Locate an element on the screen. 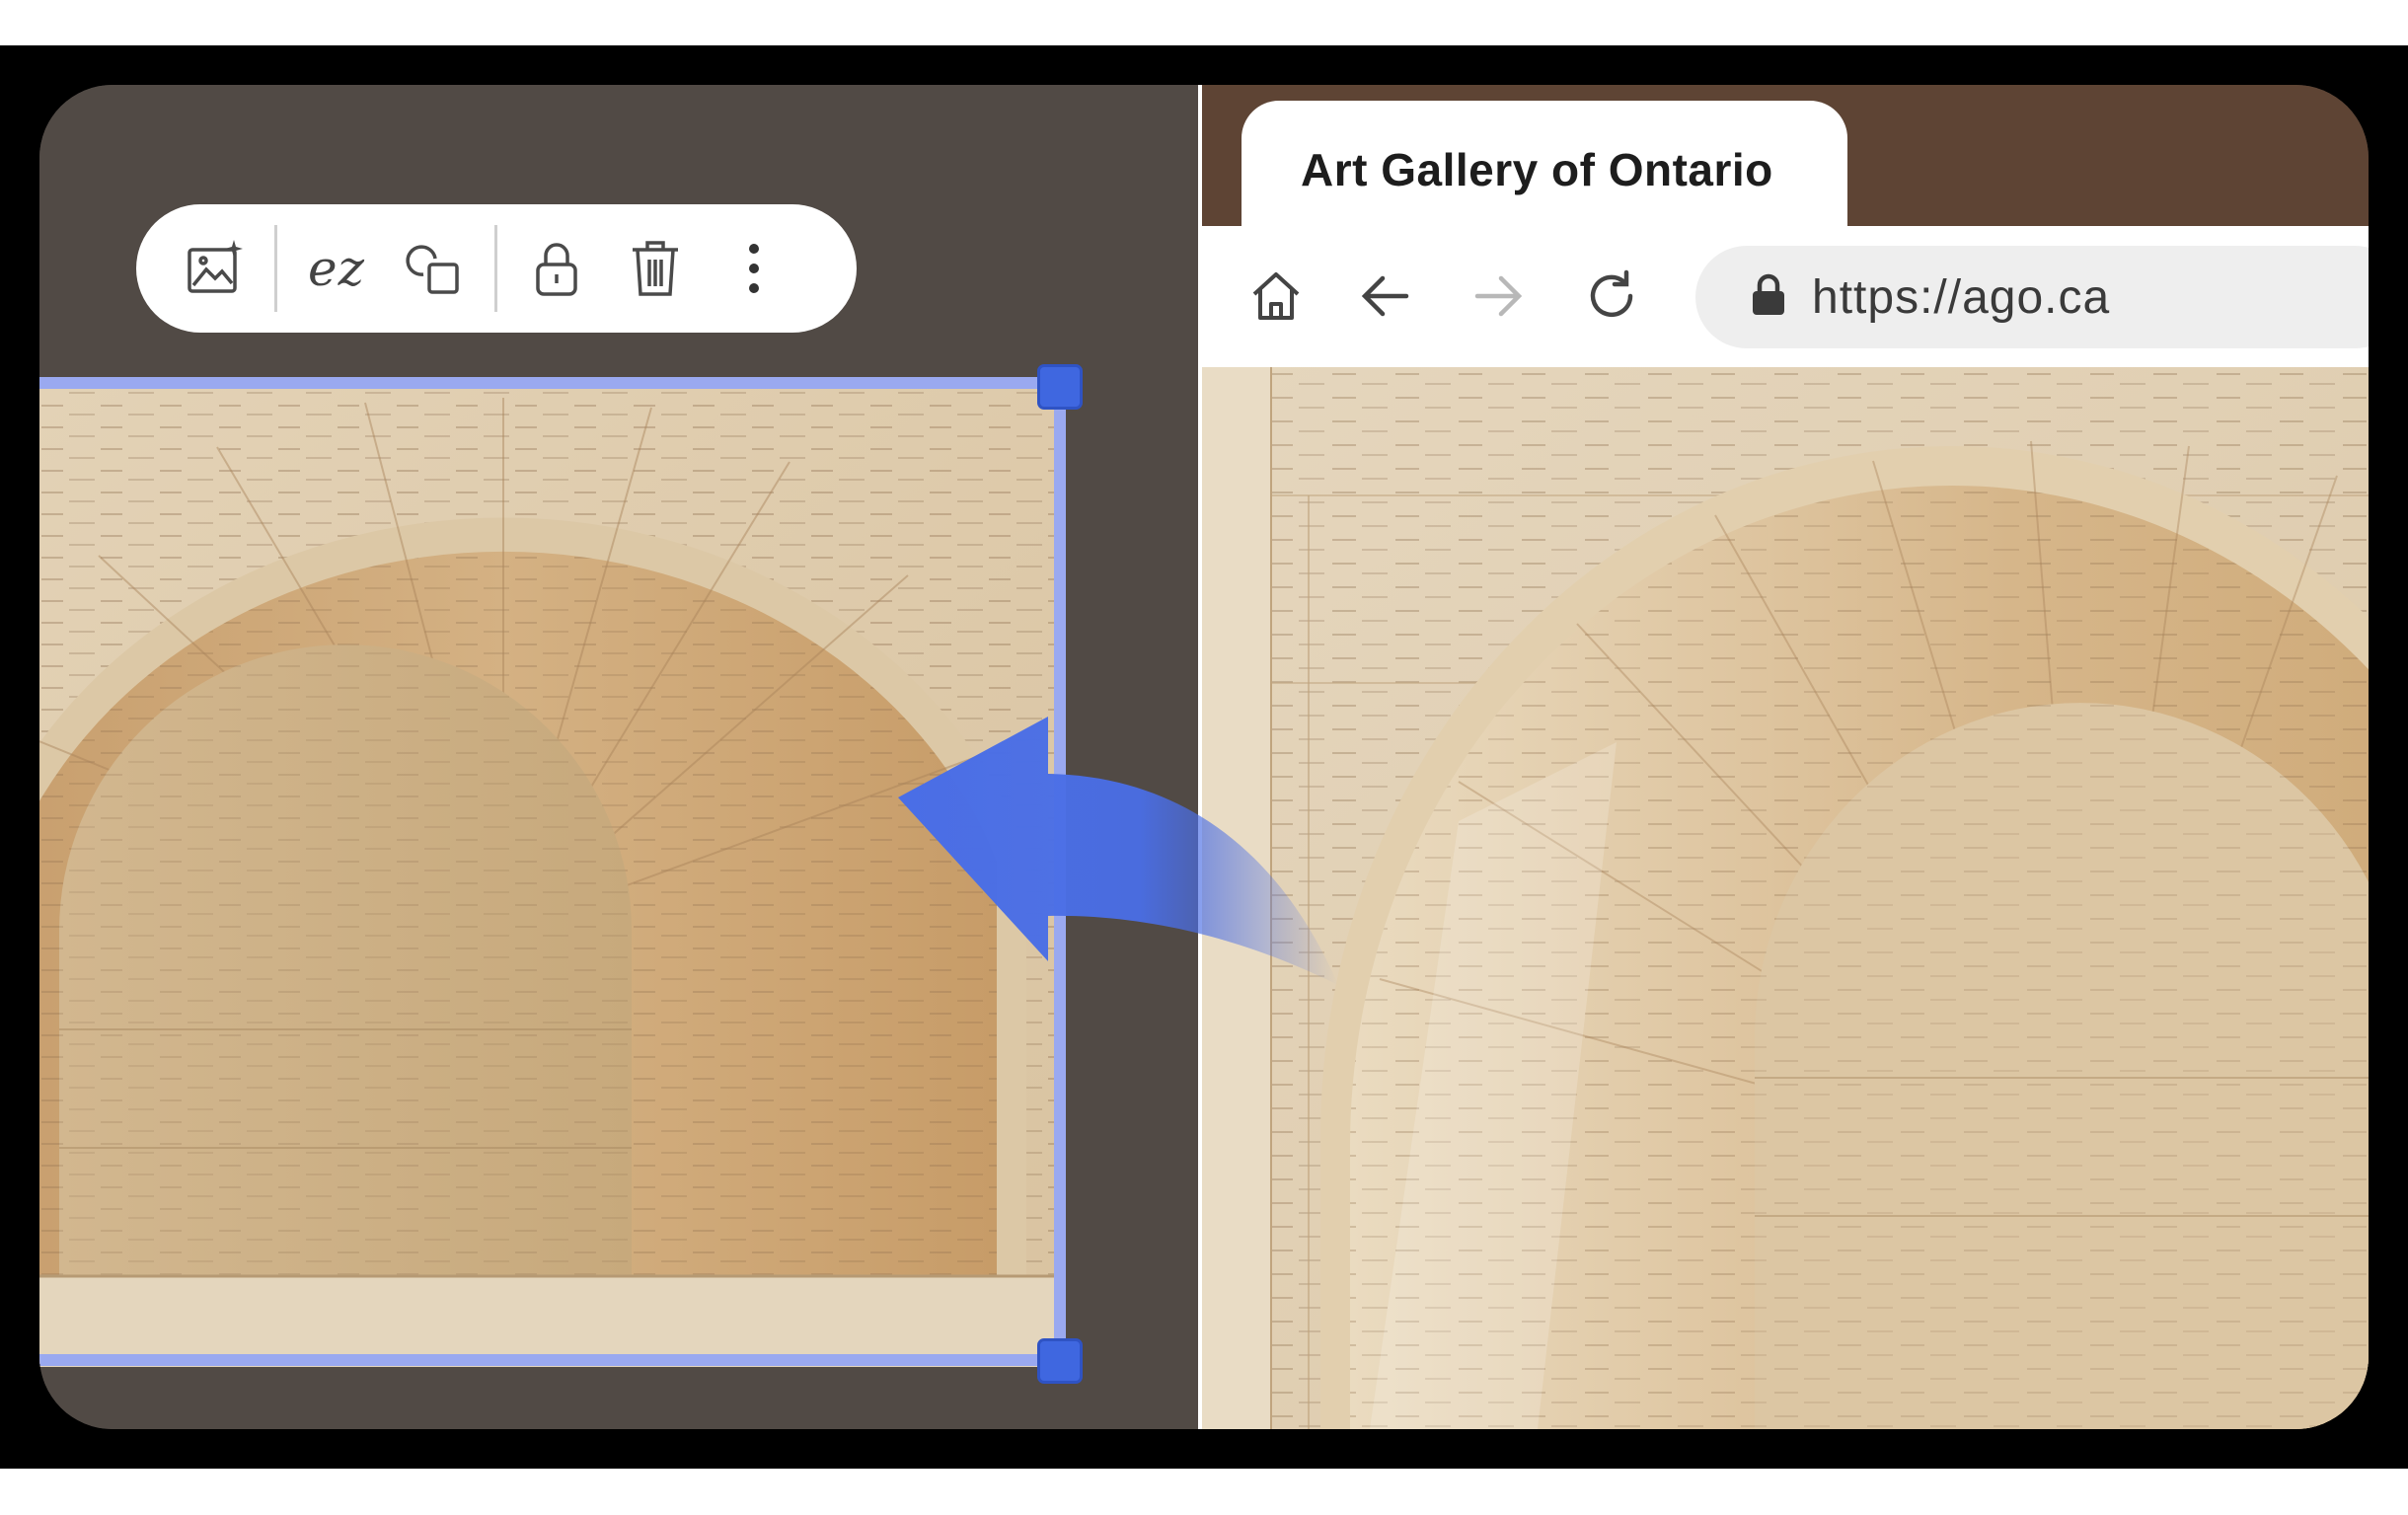  resize-handle-top-right is located at coordinates (1060, 387).